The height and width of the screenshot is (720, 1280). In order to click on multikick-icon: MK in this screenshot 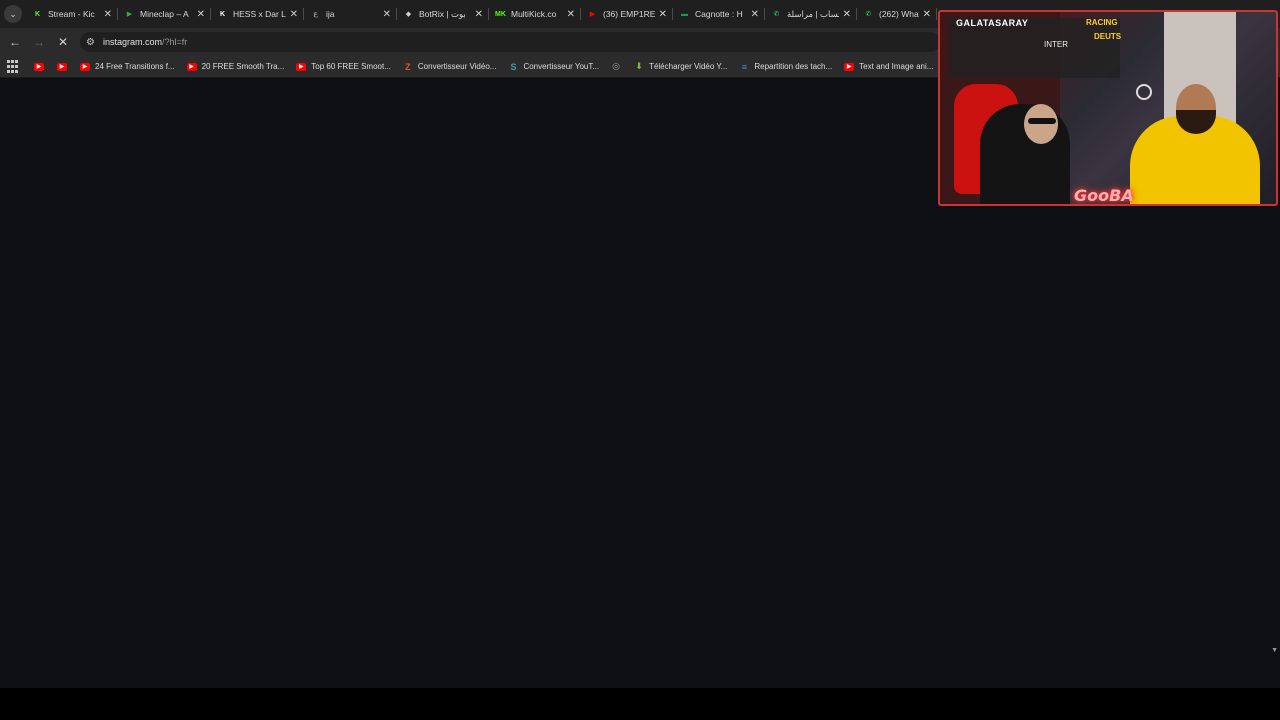, I will do `click(500, 14)`.